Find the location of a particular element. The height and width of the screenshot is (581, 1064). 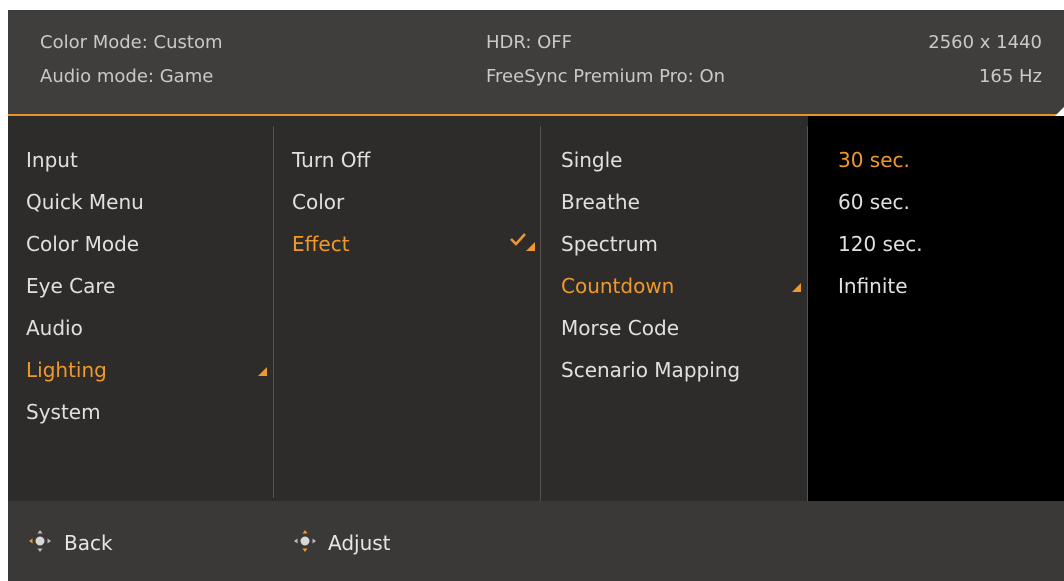

main-menu-item-audio: Audio is located at coordinates (54, 328).